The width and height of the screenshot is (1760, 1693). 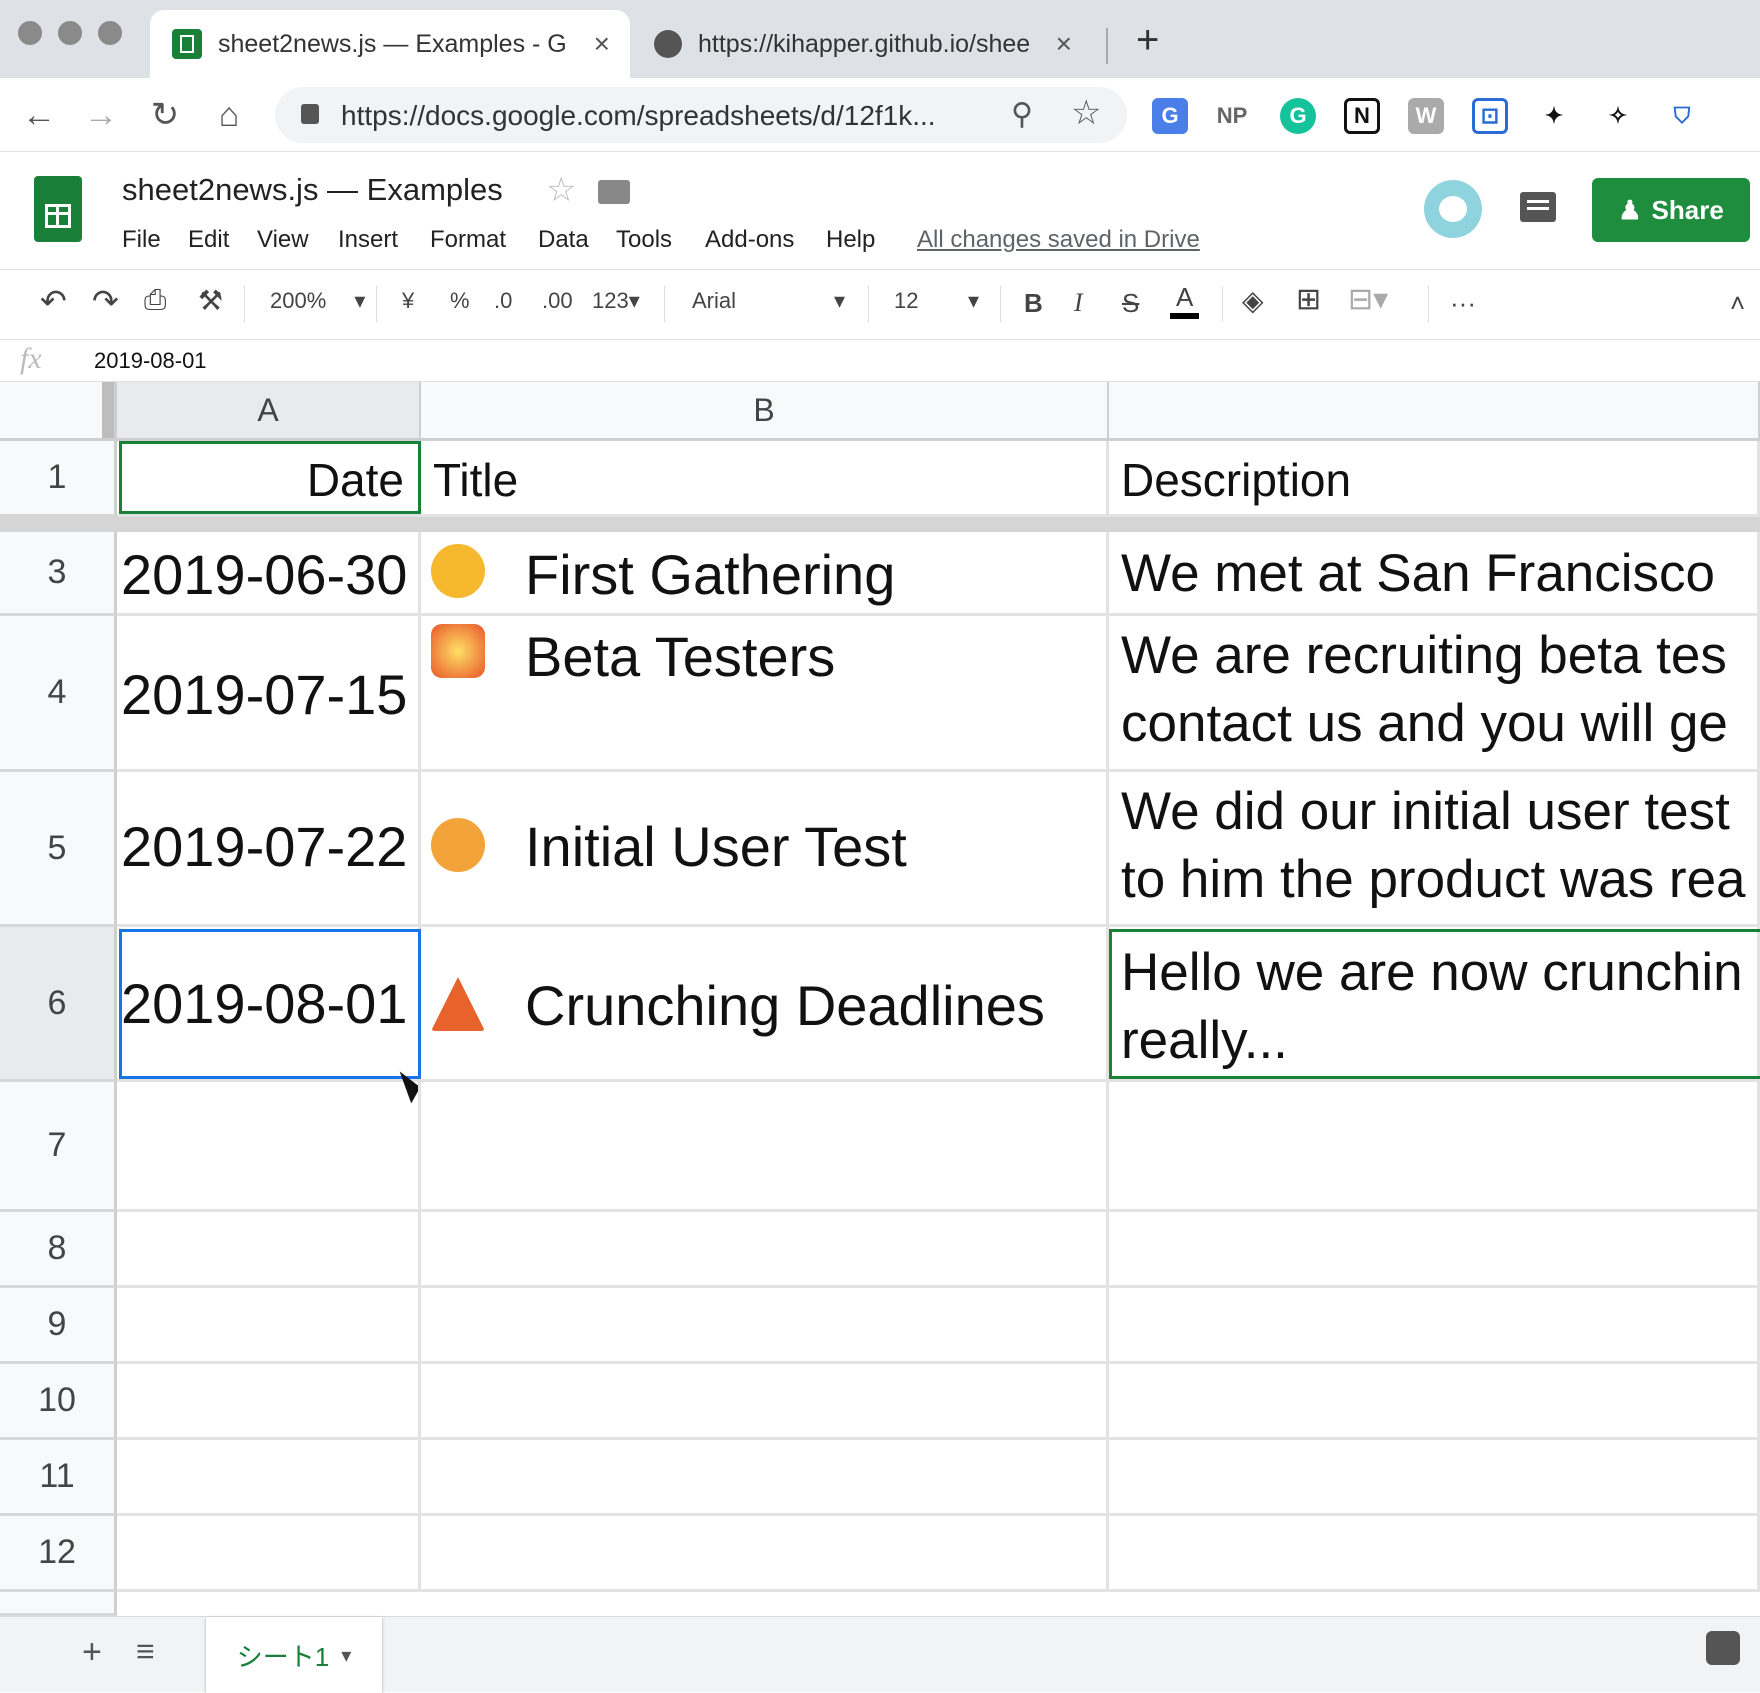 What do you see at coordinates (1538, 207) in the screenshot?
I see `comments-icon` at bounding box center [1538, 207].